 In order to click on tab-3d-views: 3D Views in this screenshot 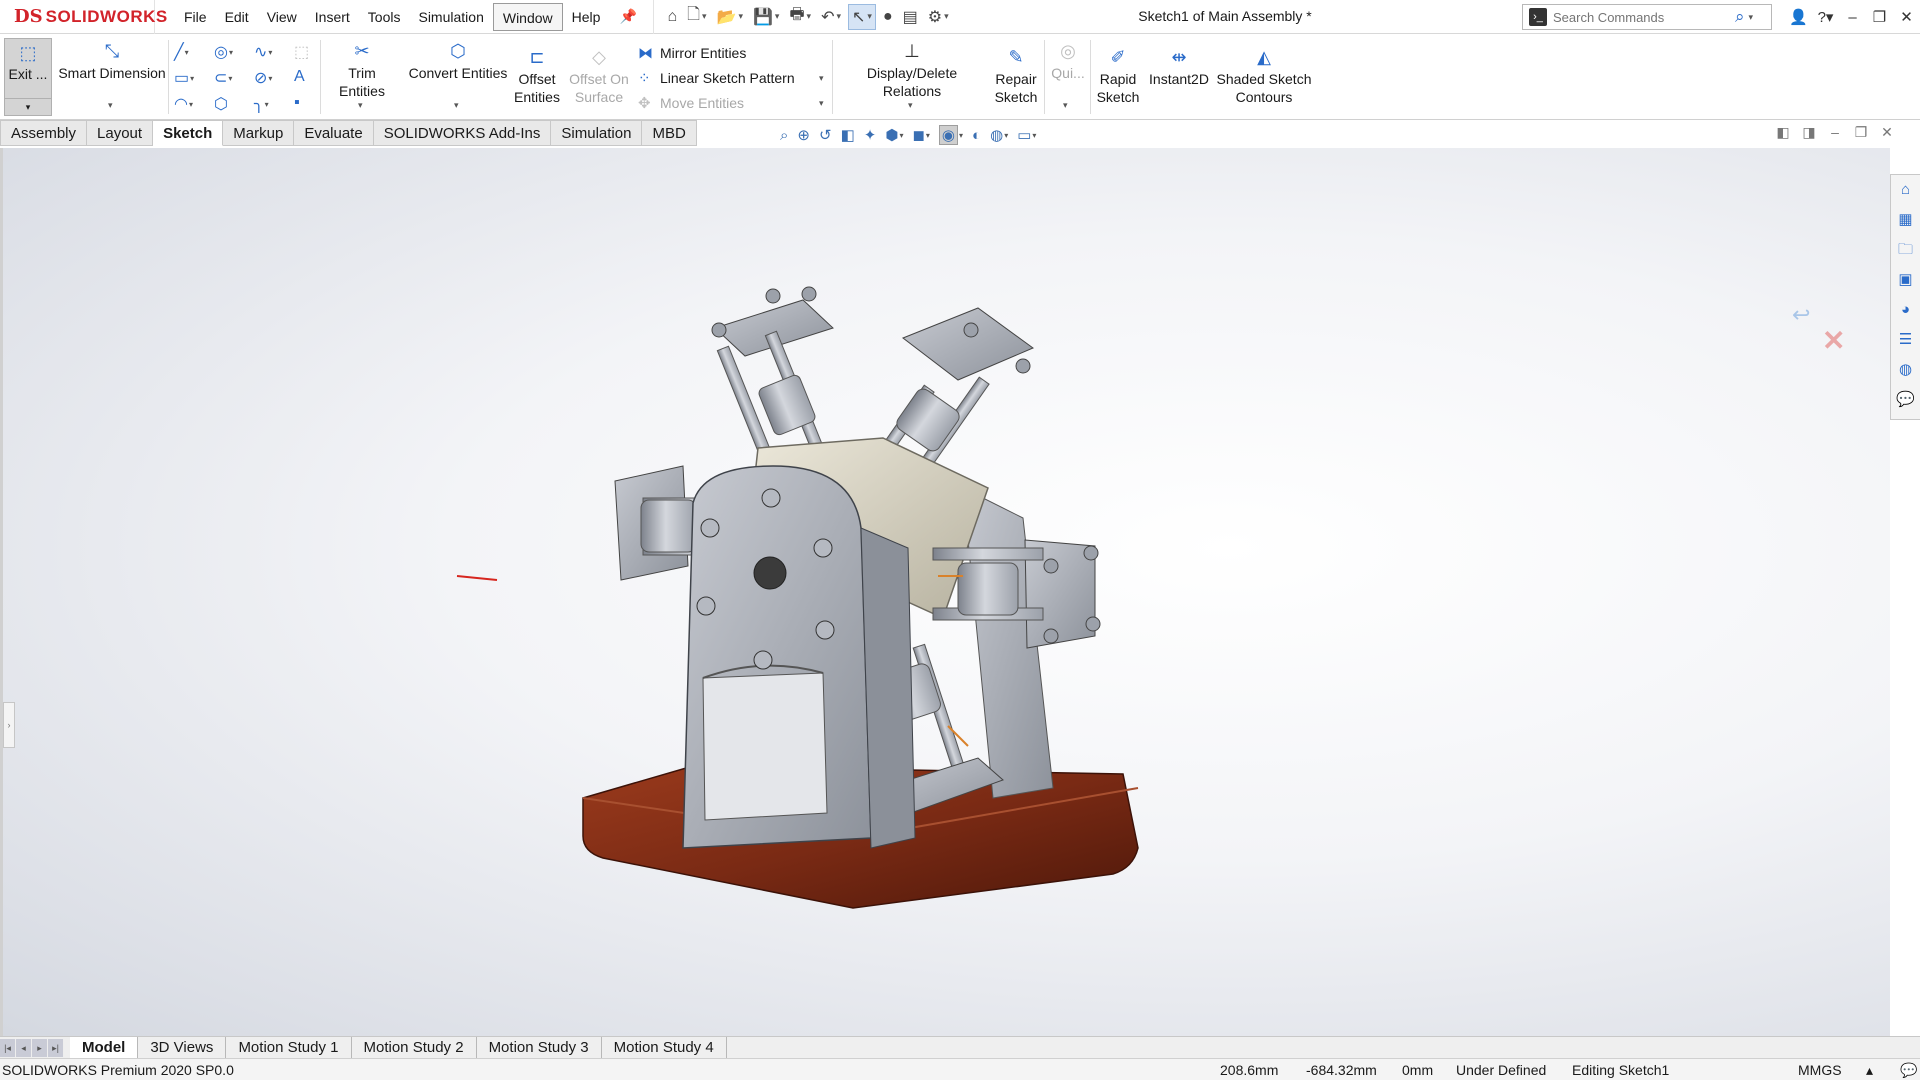, I will do `click(182, 1047)`.